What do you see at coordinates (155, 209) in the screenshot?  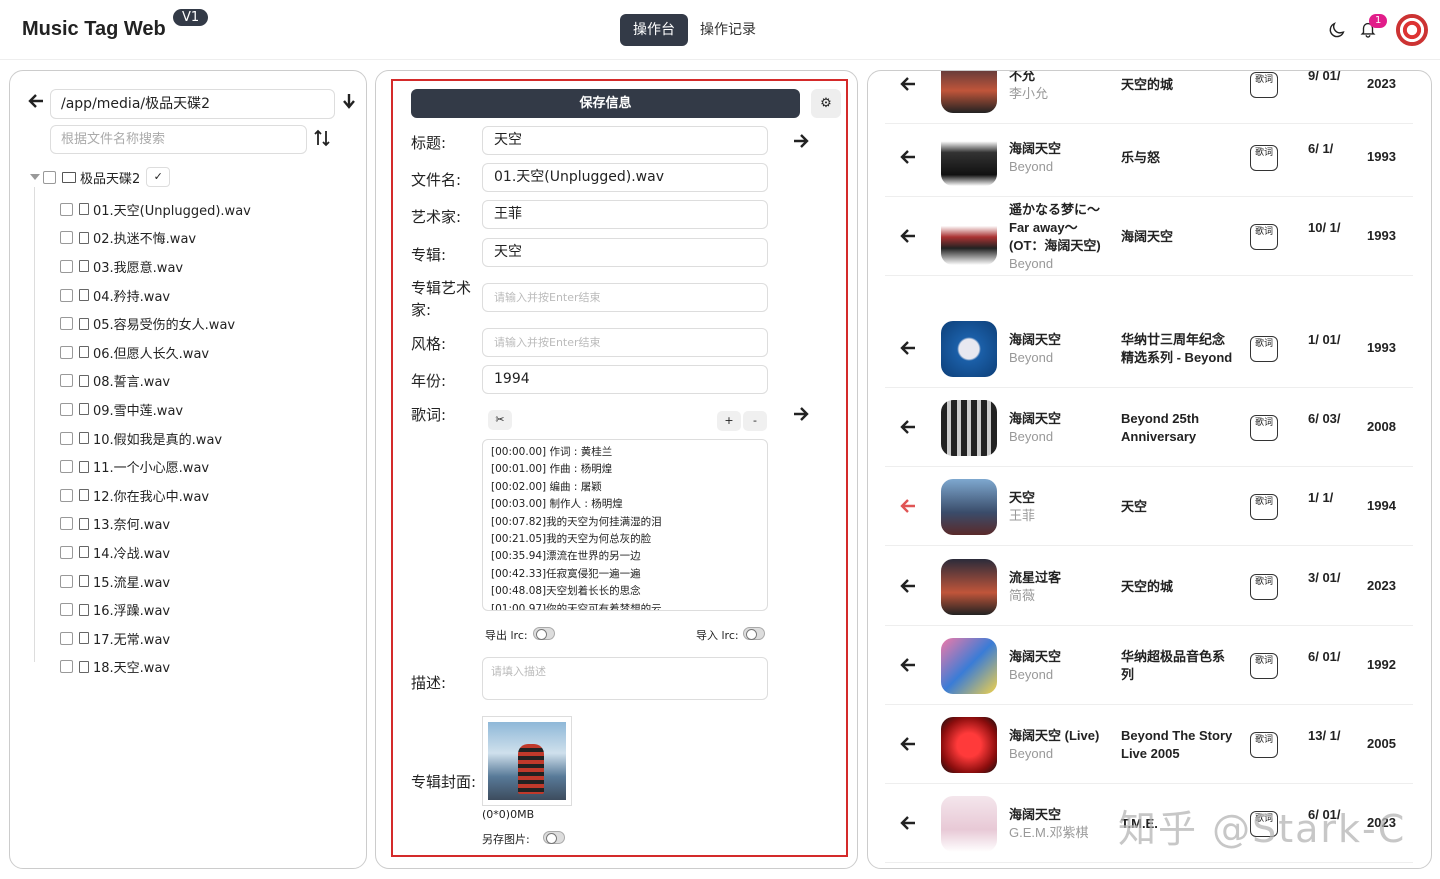 I see `file-item: 01.天空(Unplugged).wav` at bounding box center [155, 209].